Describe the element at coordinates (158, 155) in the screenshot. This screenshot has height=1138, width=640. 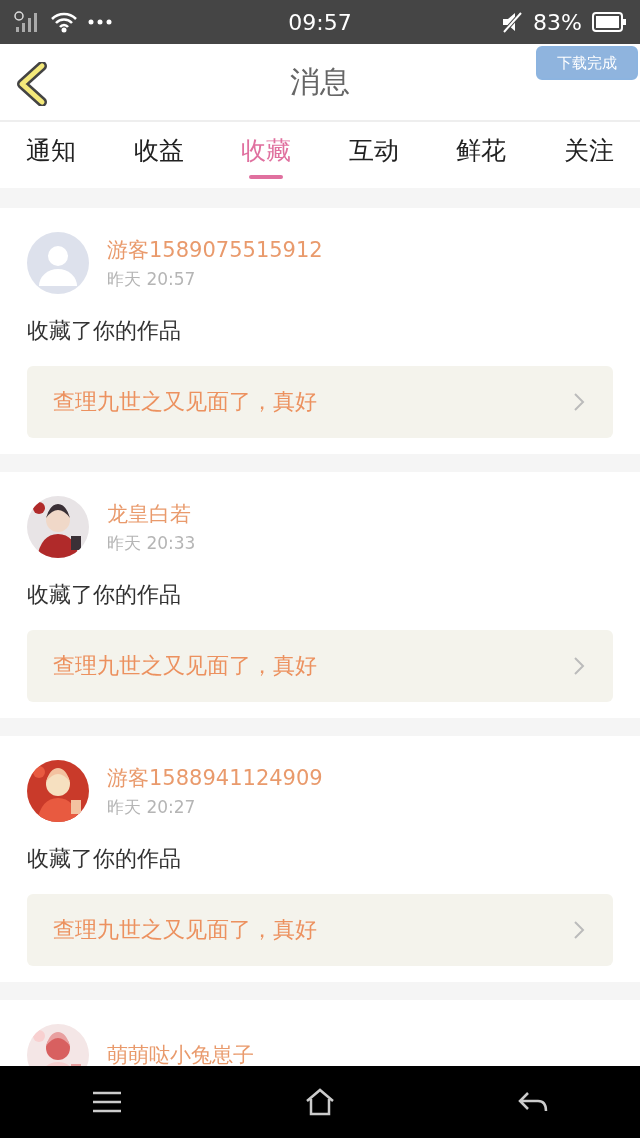
I see `tab: 收益` at that location.